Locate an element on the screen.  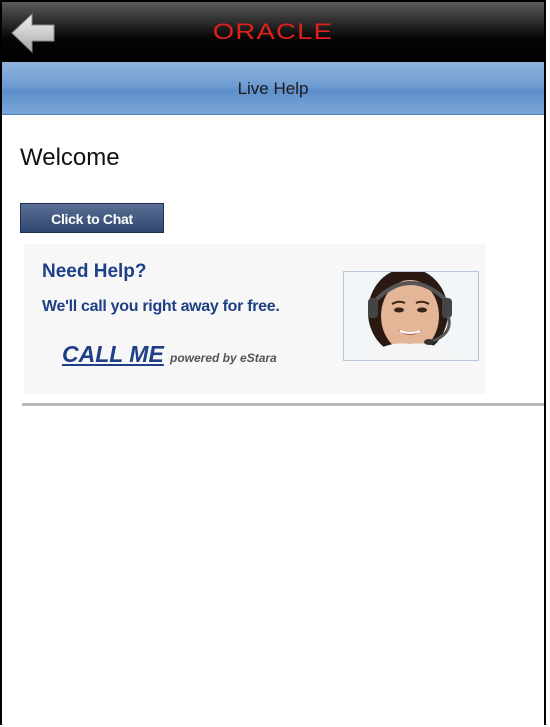
click-to-chat-button: Click to Chat is located at coordinates (92, 218).